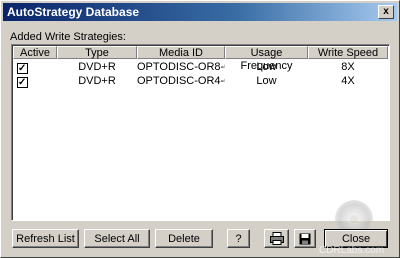 This screenshot has width=400, height=258. I want to click on column-header-media-id: Media ID, so click(181, 52).